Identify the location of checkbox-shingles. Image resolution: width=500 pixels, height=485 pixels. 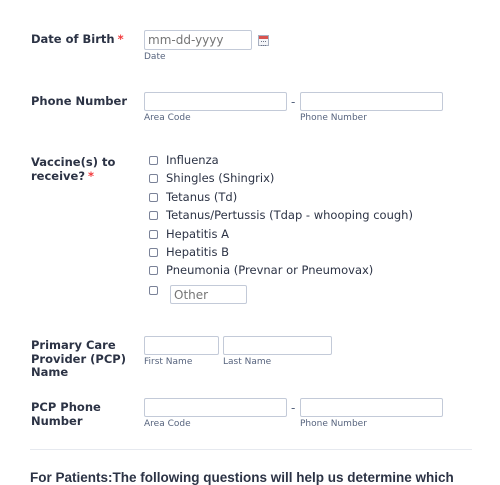
(153, 178).